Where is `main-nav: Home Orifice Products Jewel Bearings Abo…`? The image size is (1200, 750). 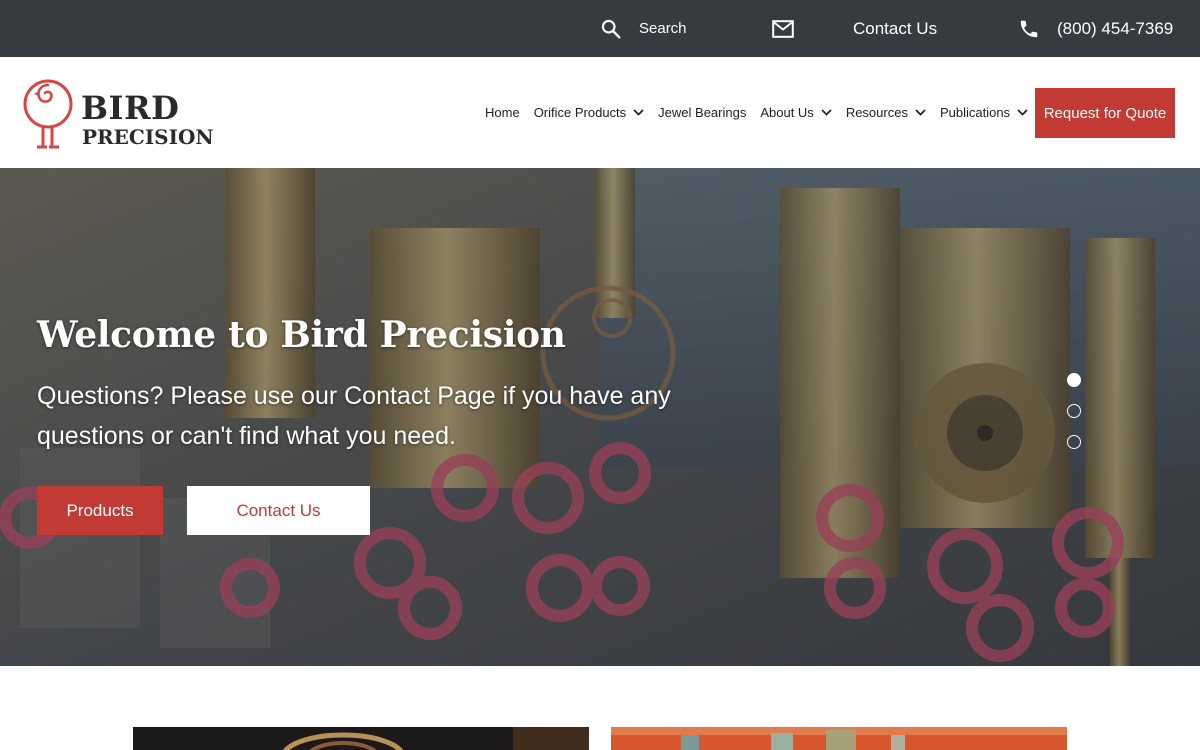
main-nav: Home Orifice Products Jewel Bearings Abo… is located at coordinates (756, 112).